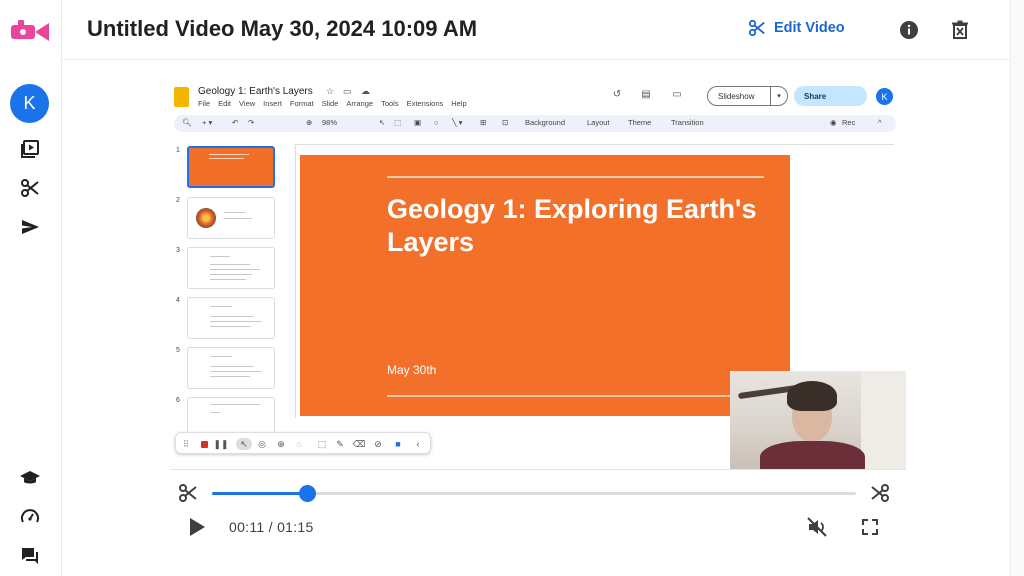 The image size is (1024, 576). Describe the element at coordinates (235, 122) in the screenshot. I see `undo-icon: ↶` at that location.